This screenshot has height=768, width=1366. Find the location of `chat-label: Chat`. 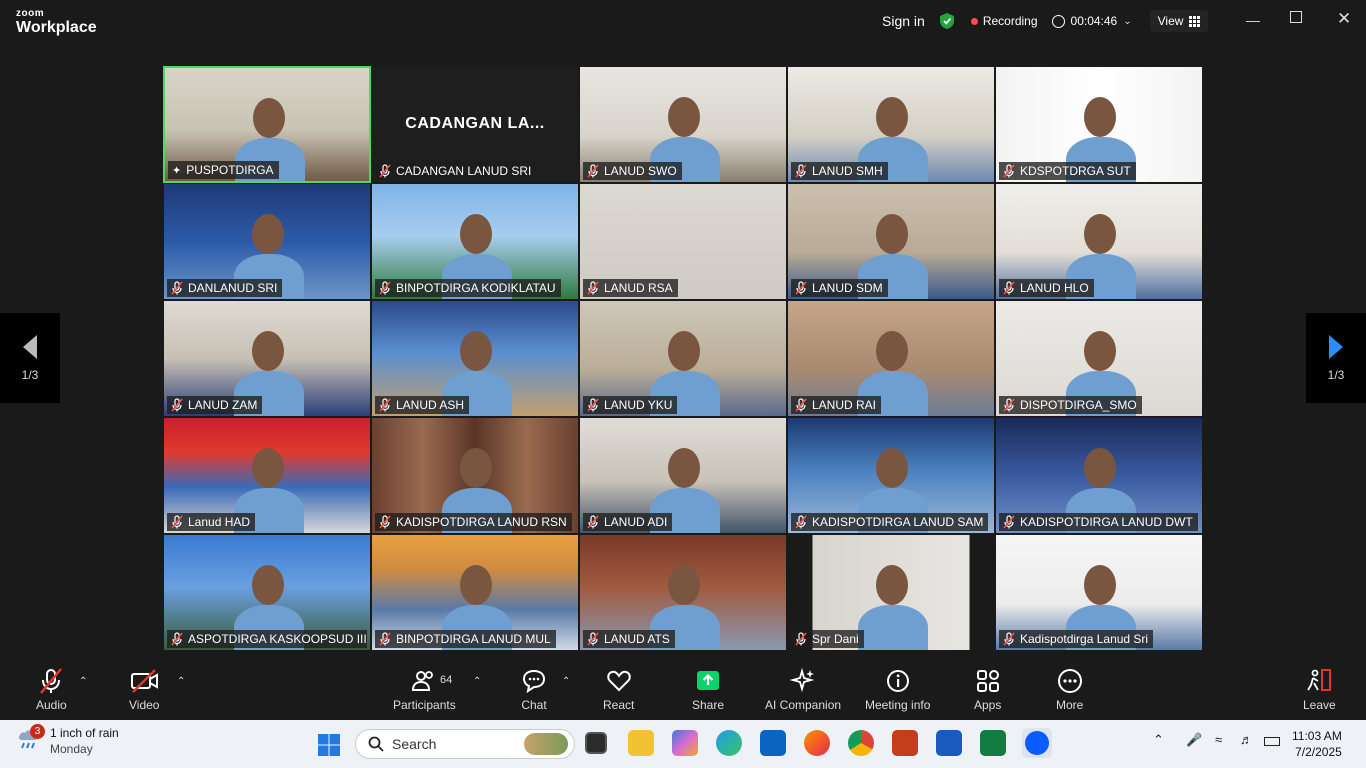

chat-label: Chat is located at coordinates (534, 705).